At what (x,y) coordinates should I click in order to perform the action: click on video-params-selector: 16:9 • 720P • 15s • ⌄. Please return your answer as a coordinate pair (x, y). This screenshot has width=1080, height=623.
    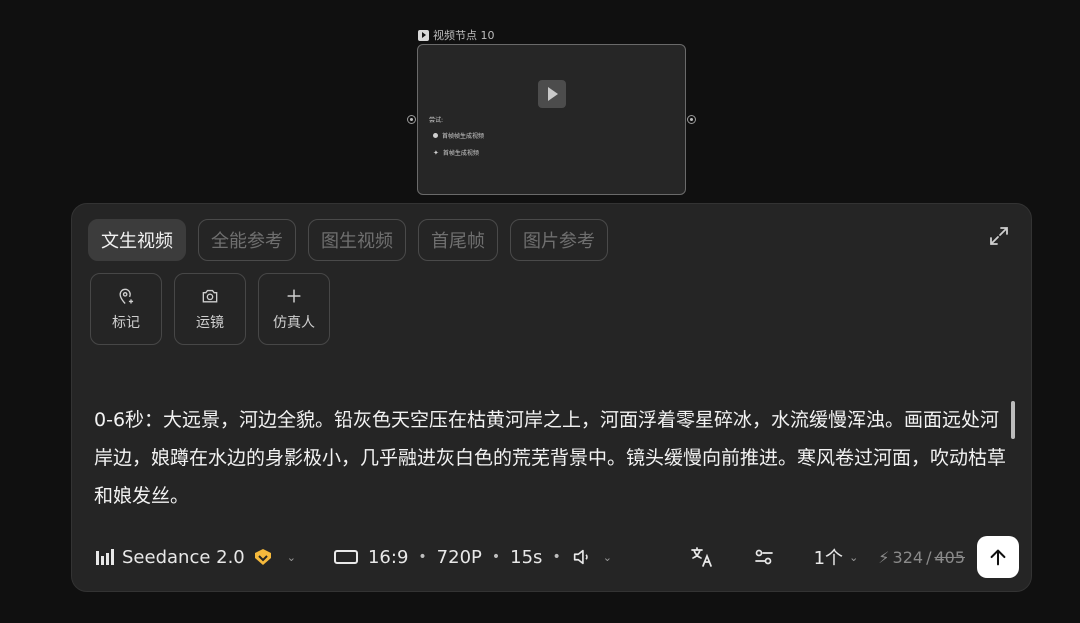
    Looking at the image, I should click on (472, 557).